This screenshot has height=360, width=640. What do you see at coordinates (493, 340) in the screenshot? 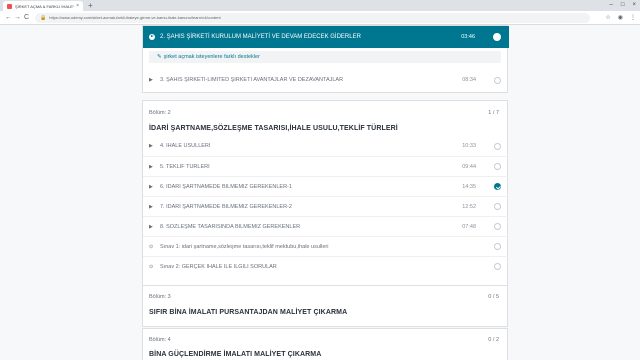
I see `section-progress-count: 0 / 2` at bounding box center [493, 340].